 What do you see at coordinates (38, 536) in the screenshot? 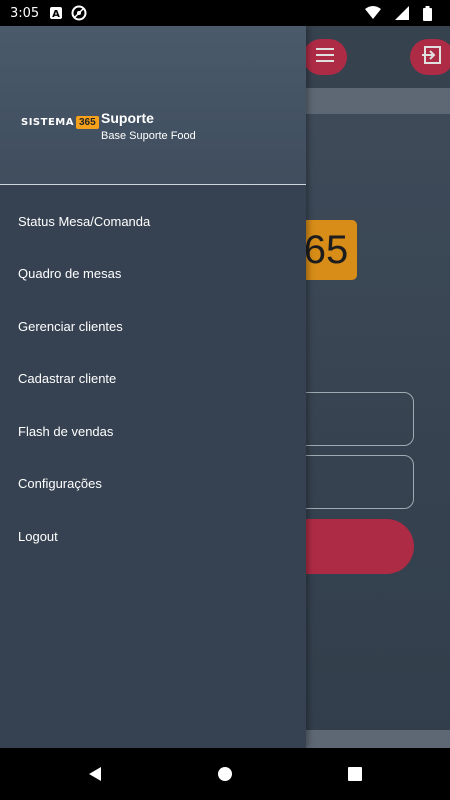
I see `menu-item-label: Logout` at bounding box center [38, 536].